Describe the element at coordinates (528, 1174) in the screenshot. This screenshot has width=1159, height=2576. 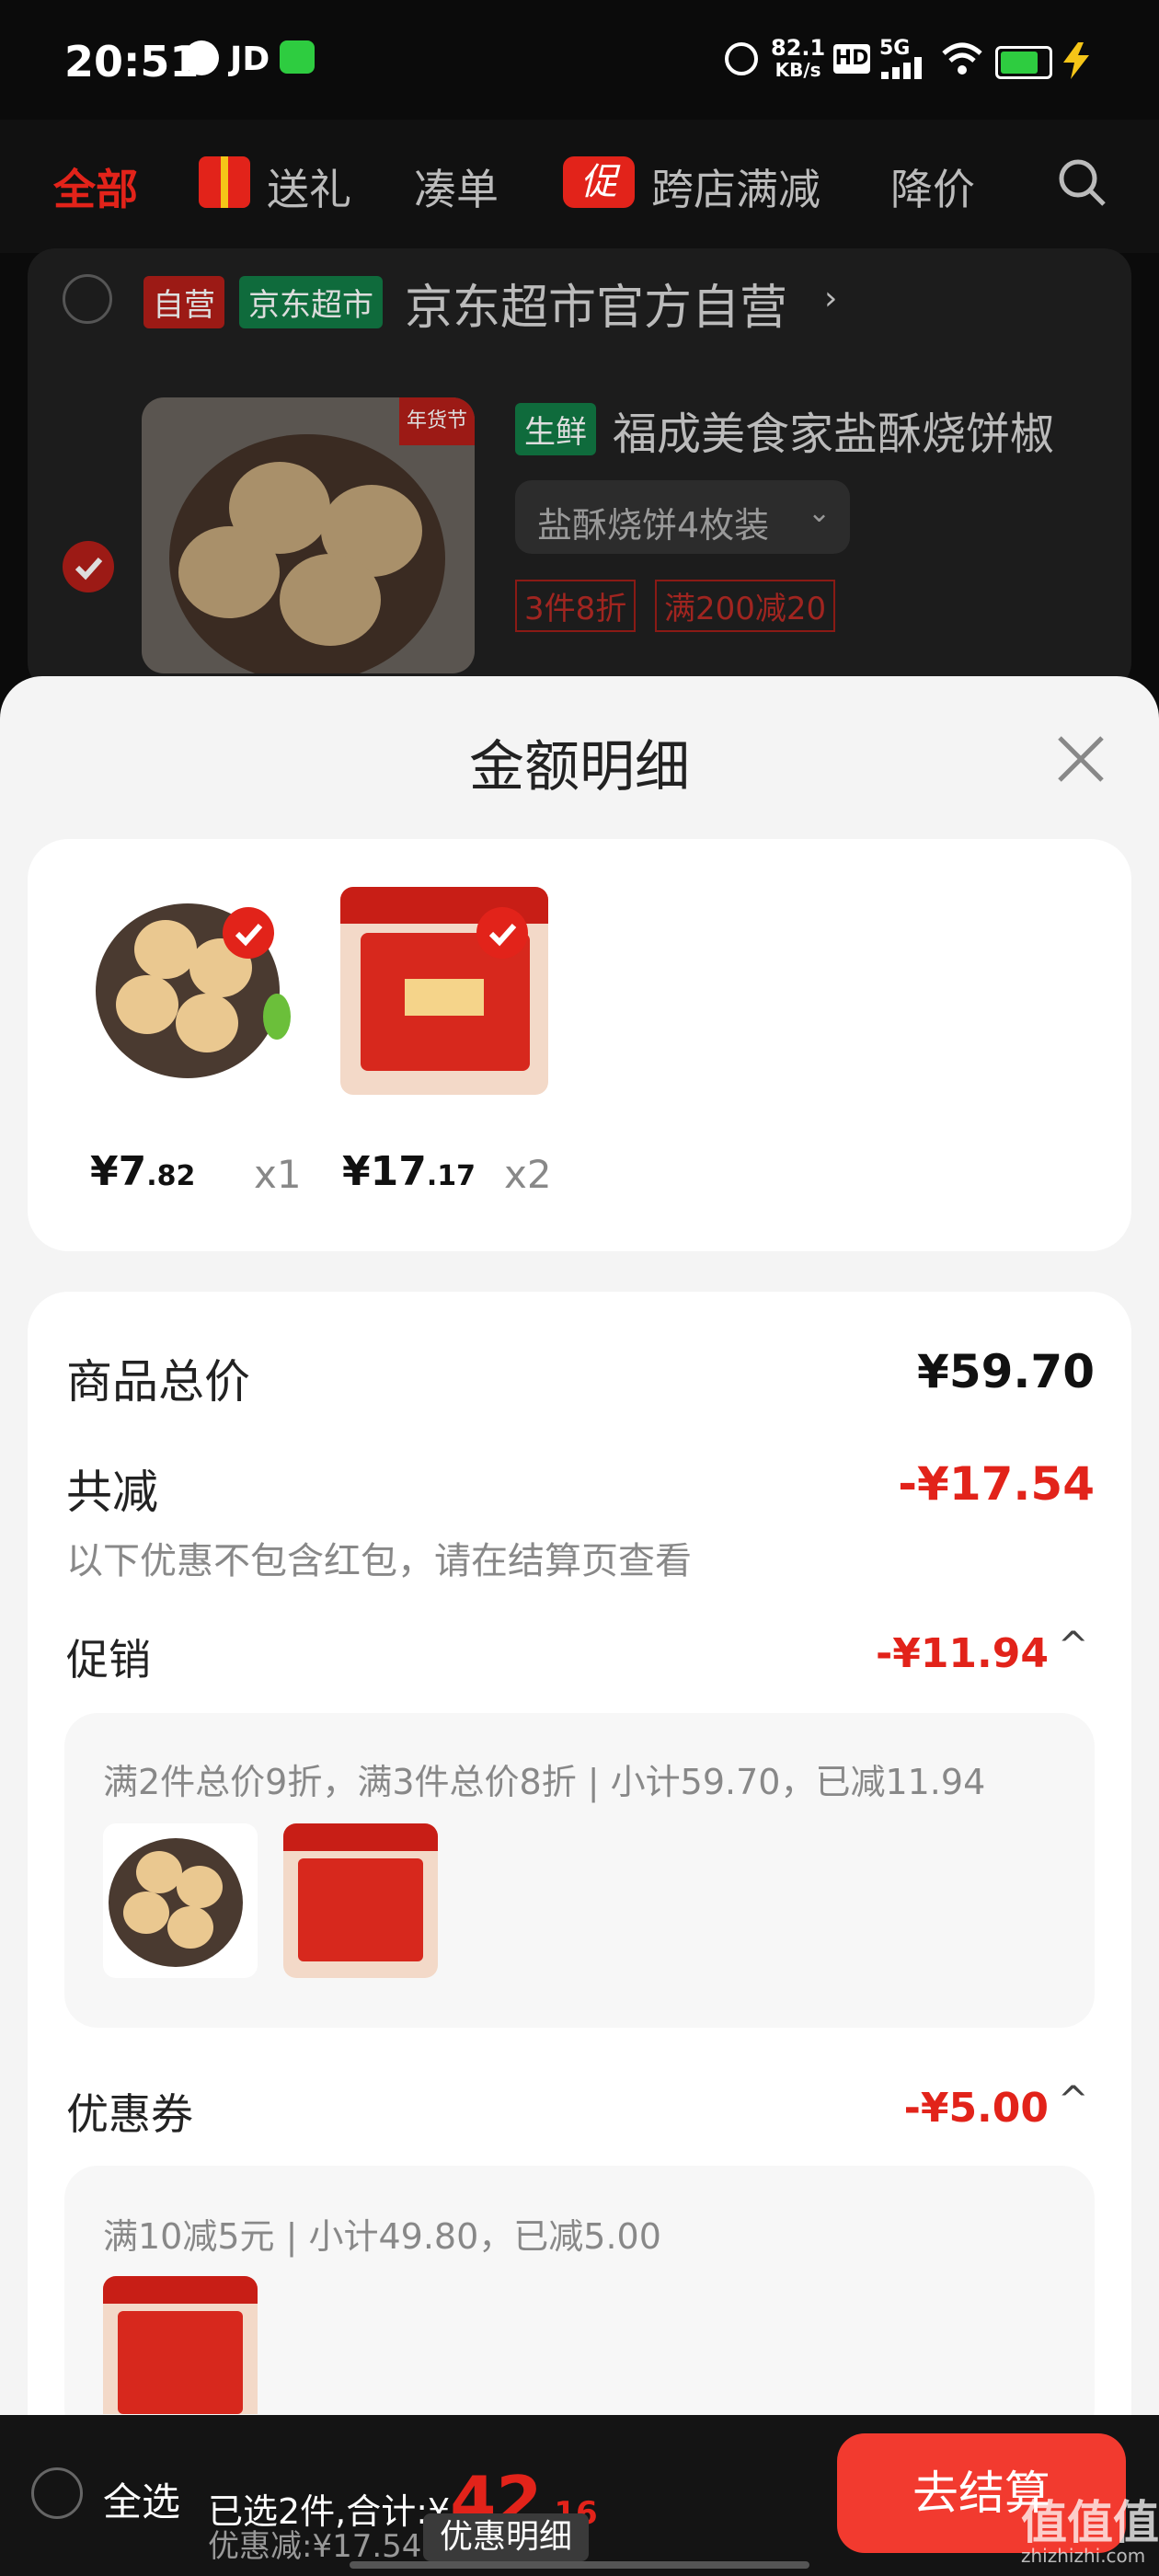
I see `item-qty: x2` at that location.